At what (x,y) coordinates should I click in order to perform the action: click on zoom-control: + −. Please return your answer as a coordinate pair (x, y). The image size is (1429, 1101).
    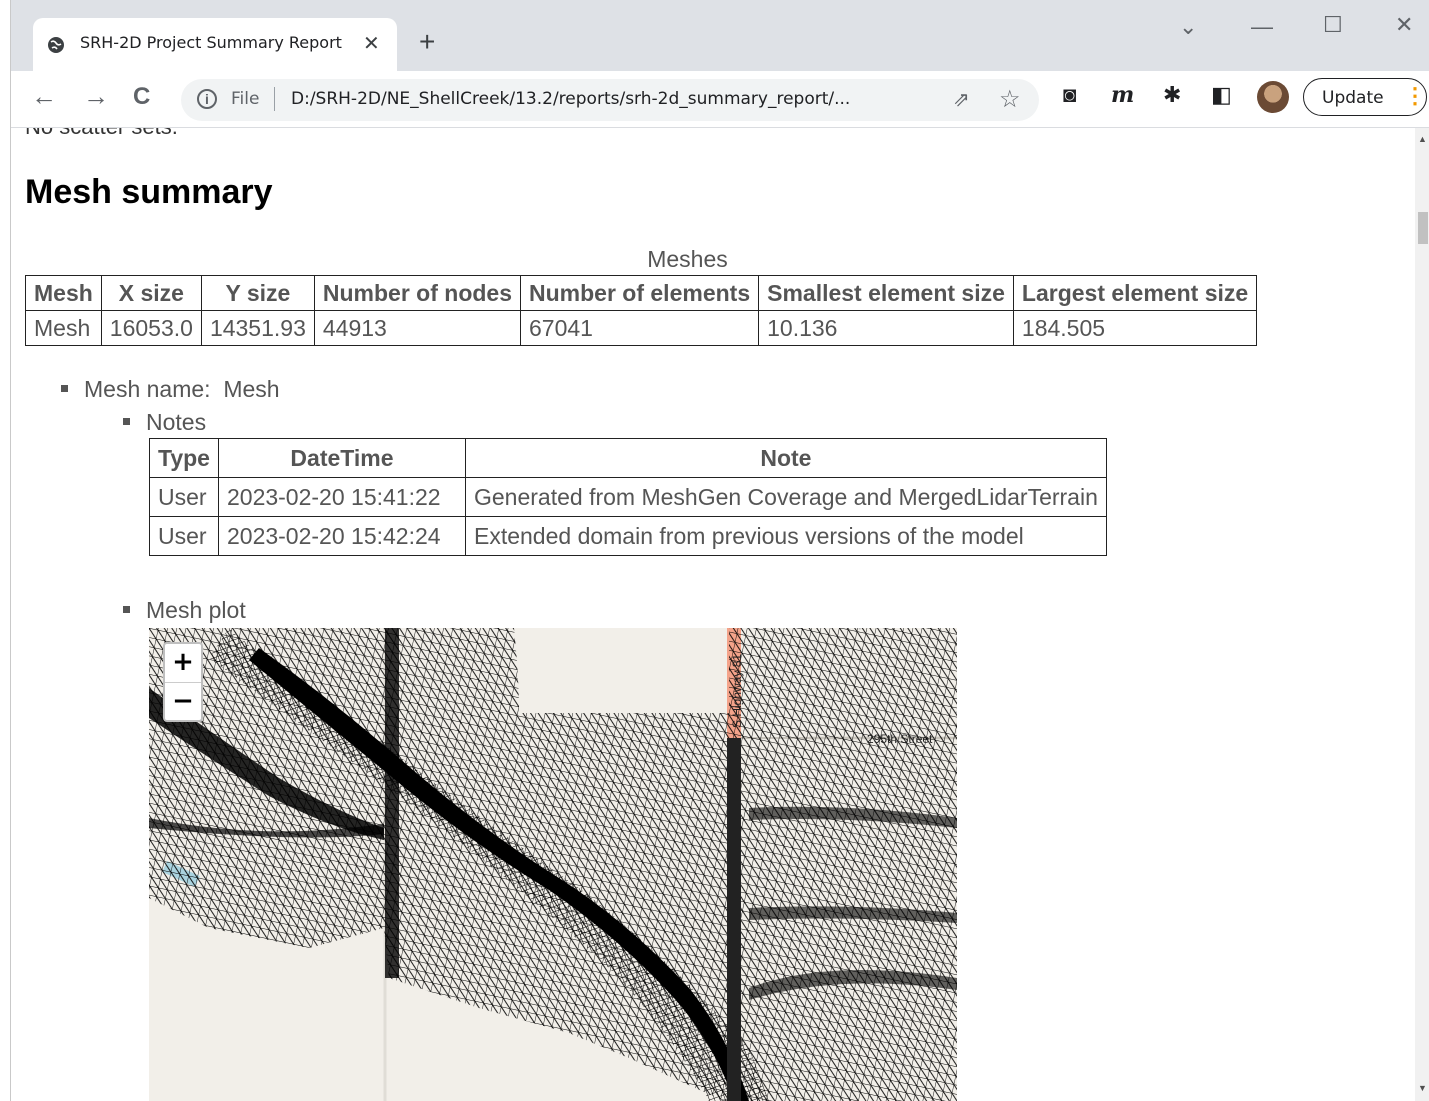
    Looking at the image, I should click on (183, 682).